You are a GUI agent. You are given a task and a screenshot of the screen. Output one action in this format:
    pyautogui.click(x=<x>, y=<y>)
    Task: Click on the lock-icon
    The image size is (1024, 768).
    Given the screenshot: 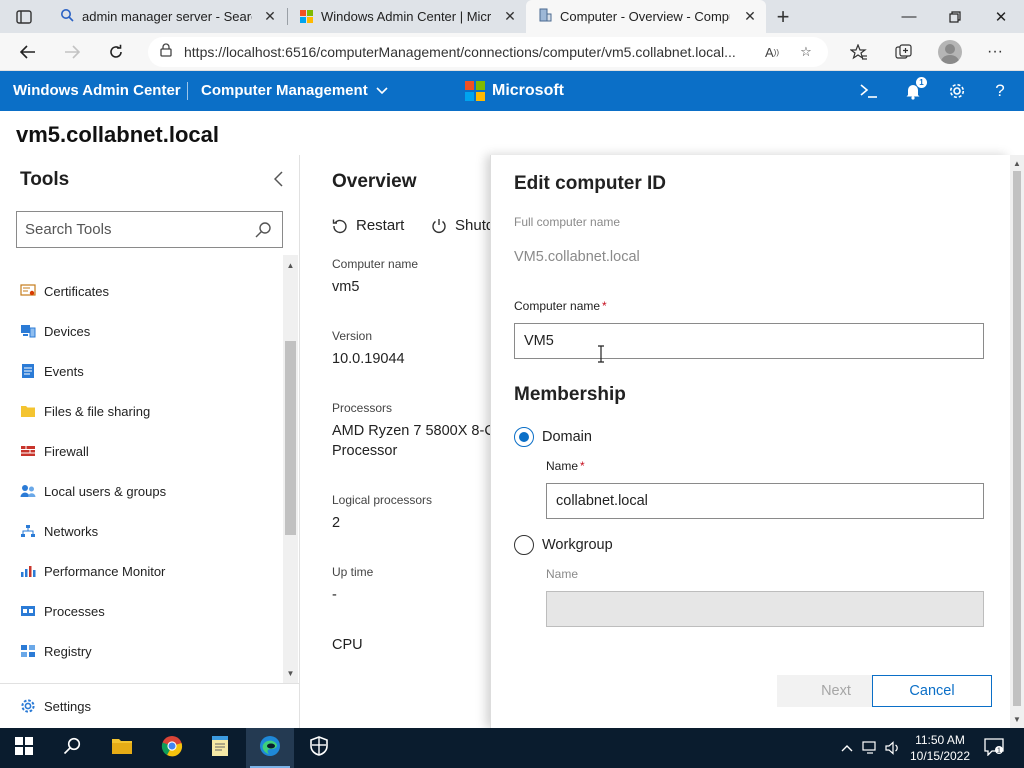 What is the action you would take?
    pyautogui.click(x=166, y=52)
    